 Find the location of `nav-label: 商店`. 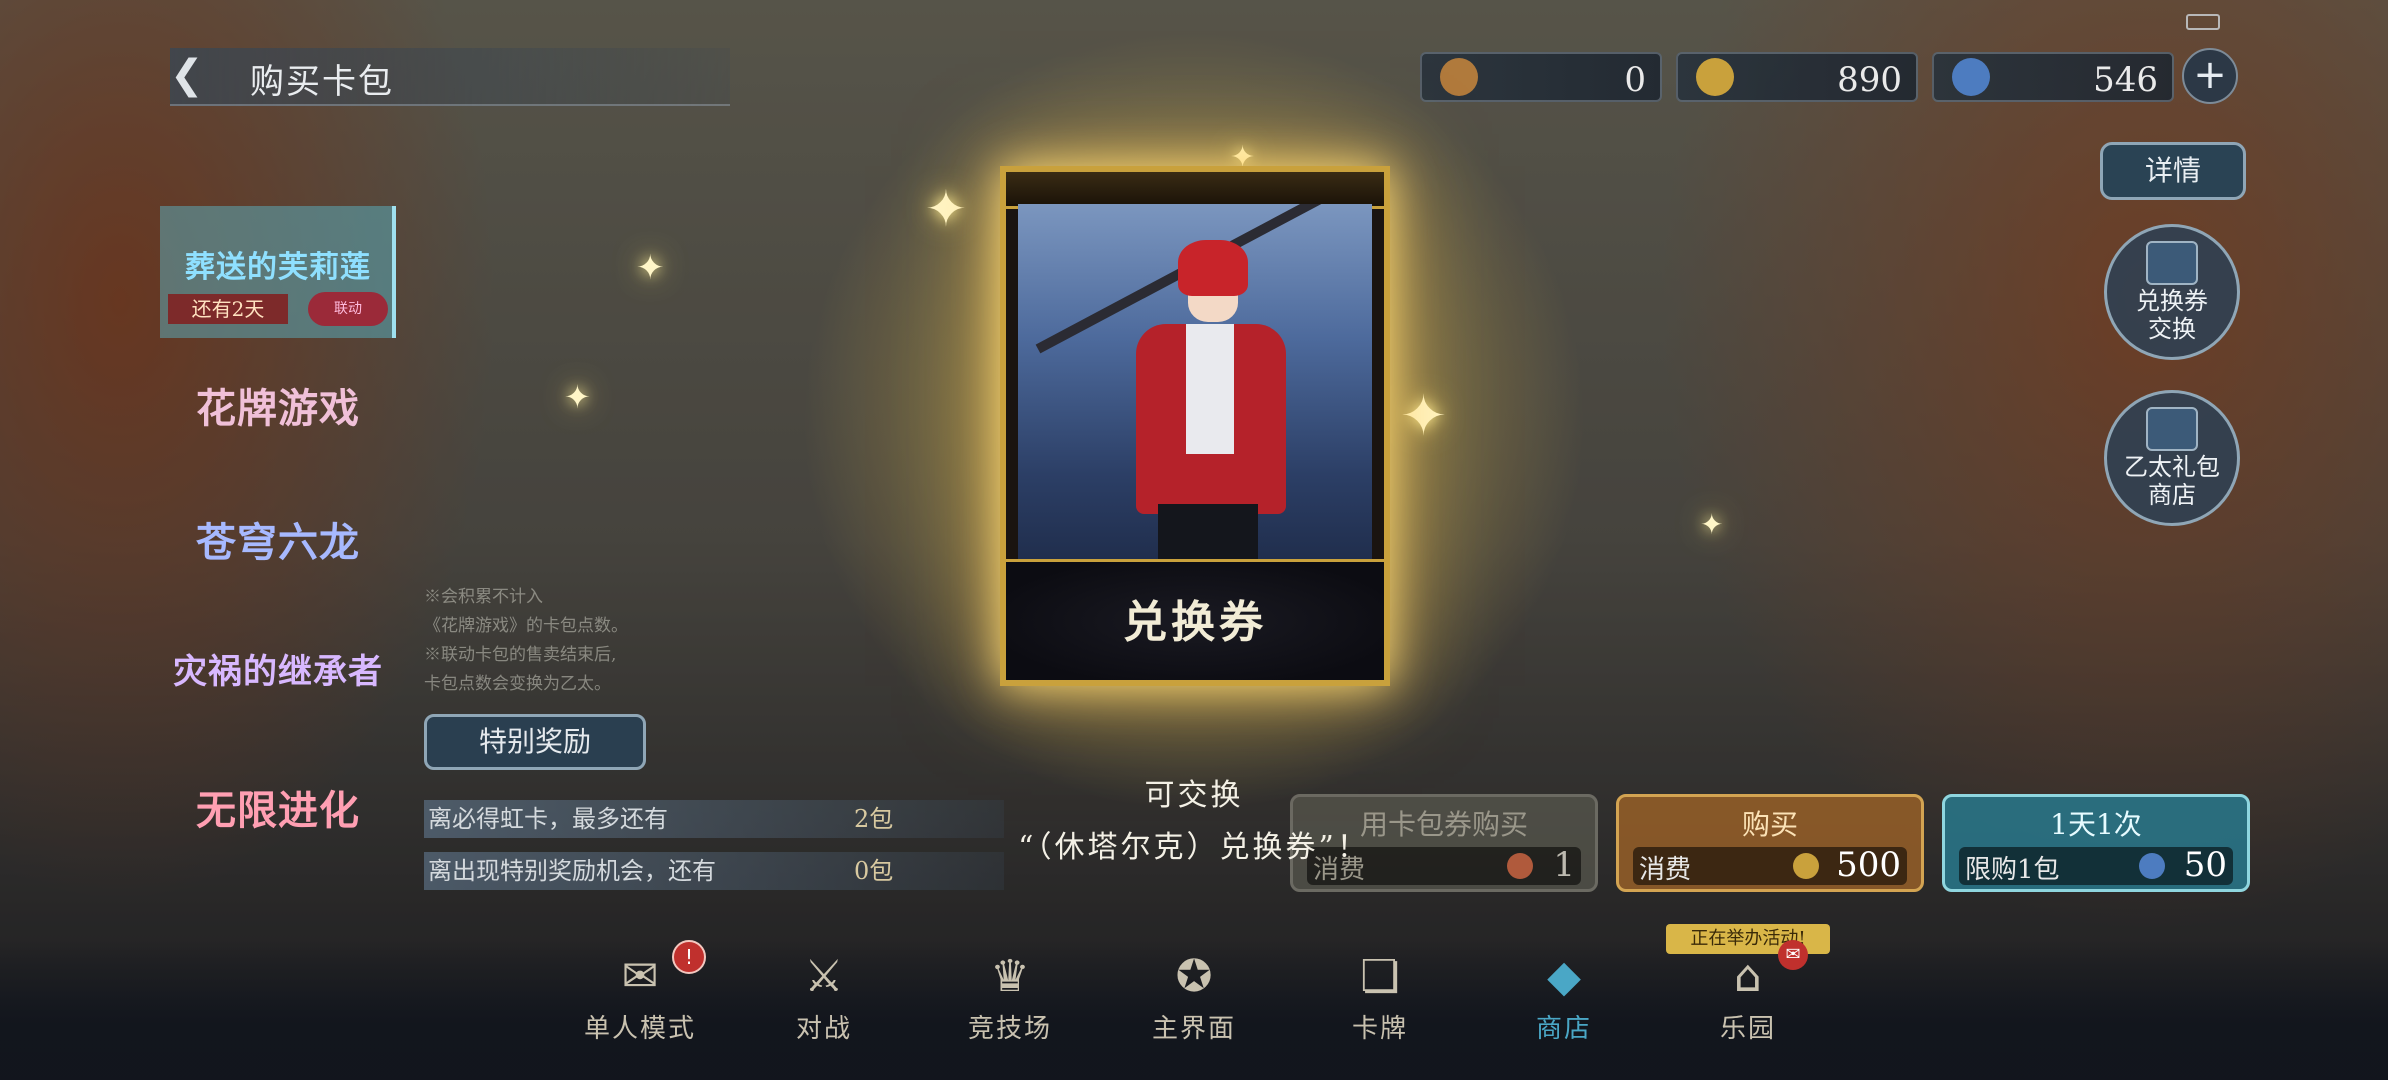

nav-label: 商店 is located at coordinates (1563, 1029).